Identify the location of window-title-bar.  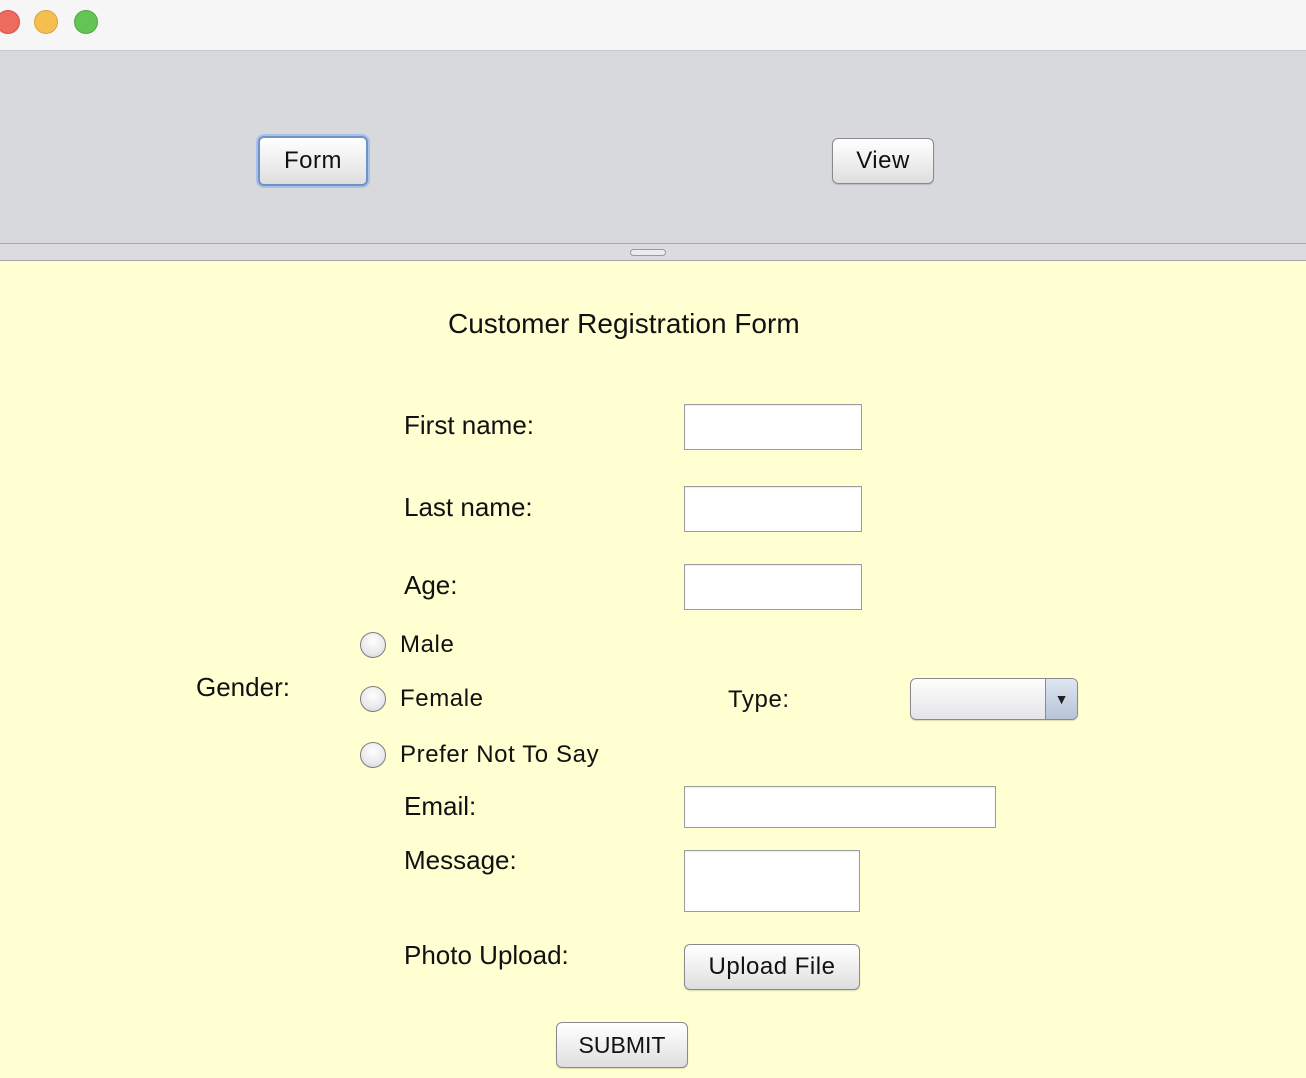
(653, 25).